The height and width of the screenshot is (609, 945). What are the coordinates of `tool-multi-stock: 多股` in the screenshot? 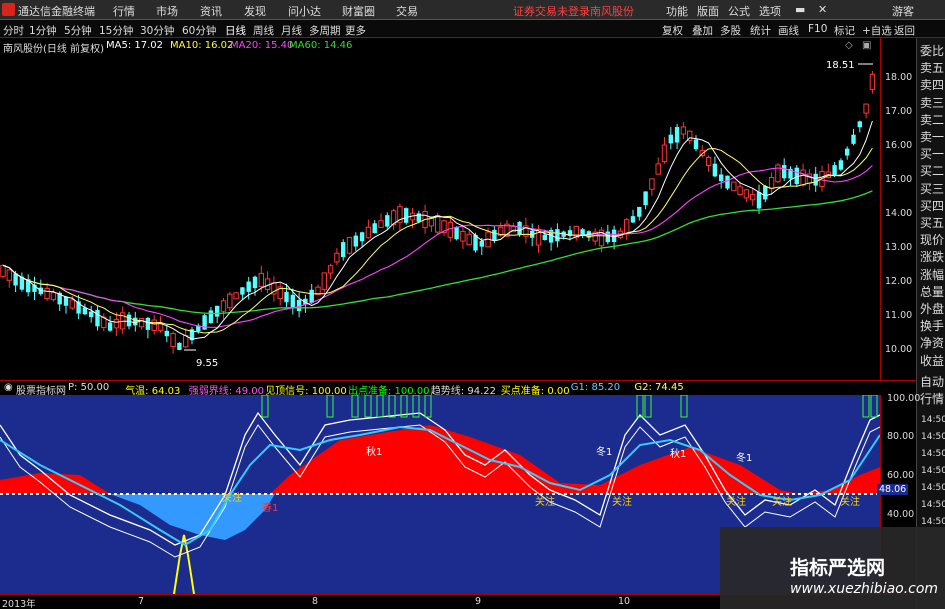 It's located at (730, 30).